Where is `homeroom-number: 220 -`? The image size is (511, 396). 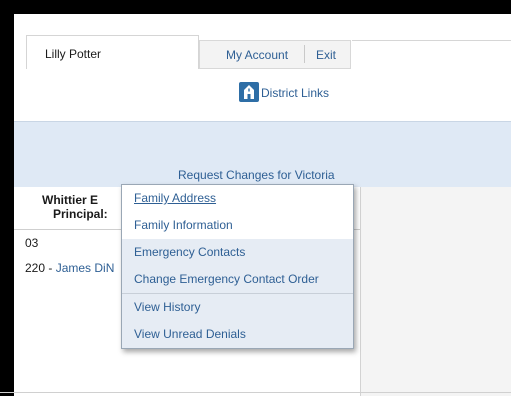 homeroom-number: 220 - is located at coordinates (40, 268).